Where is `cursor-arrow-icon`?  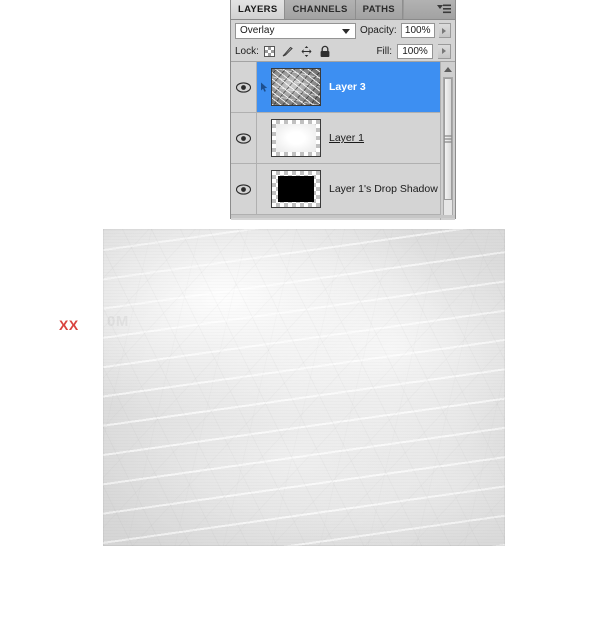 cursor-arrow-icon is located at coordinates (263, 87).